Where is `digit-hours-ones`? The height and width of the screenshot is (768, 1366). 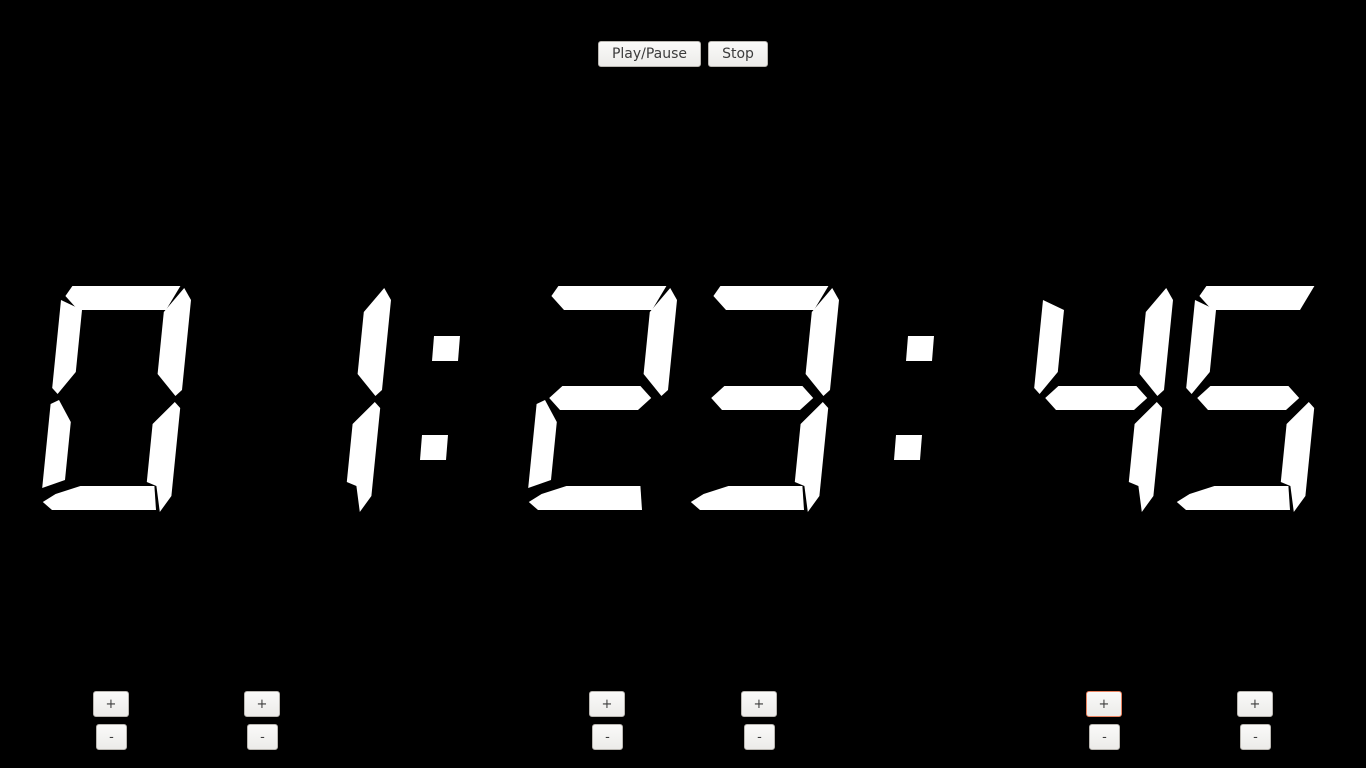
digit-hours-ones is located at coordinates (368, 400).